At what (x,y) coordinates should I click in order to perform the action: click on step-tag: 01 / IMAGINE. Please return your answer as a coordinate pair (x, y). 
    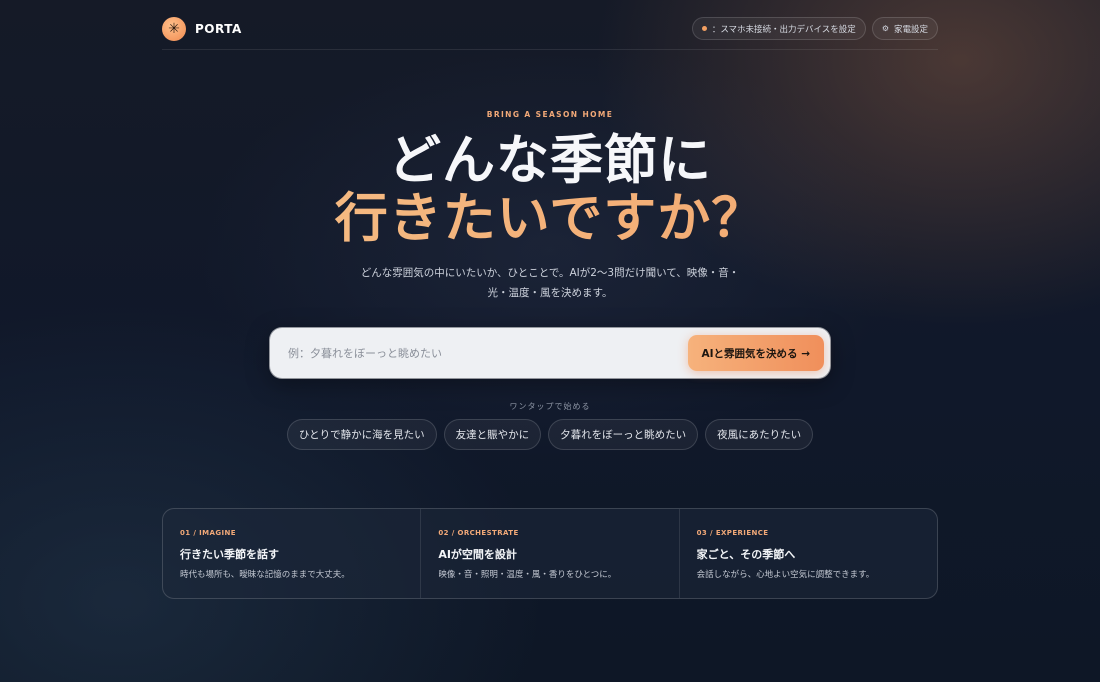
    Looking at the image, I should click on (208, 533).